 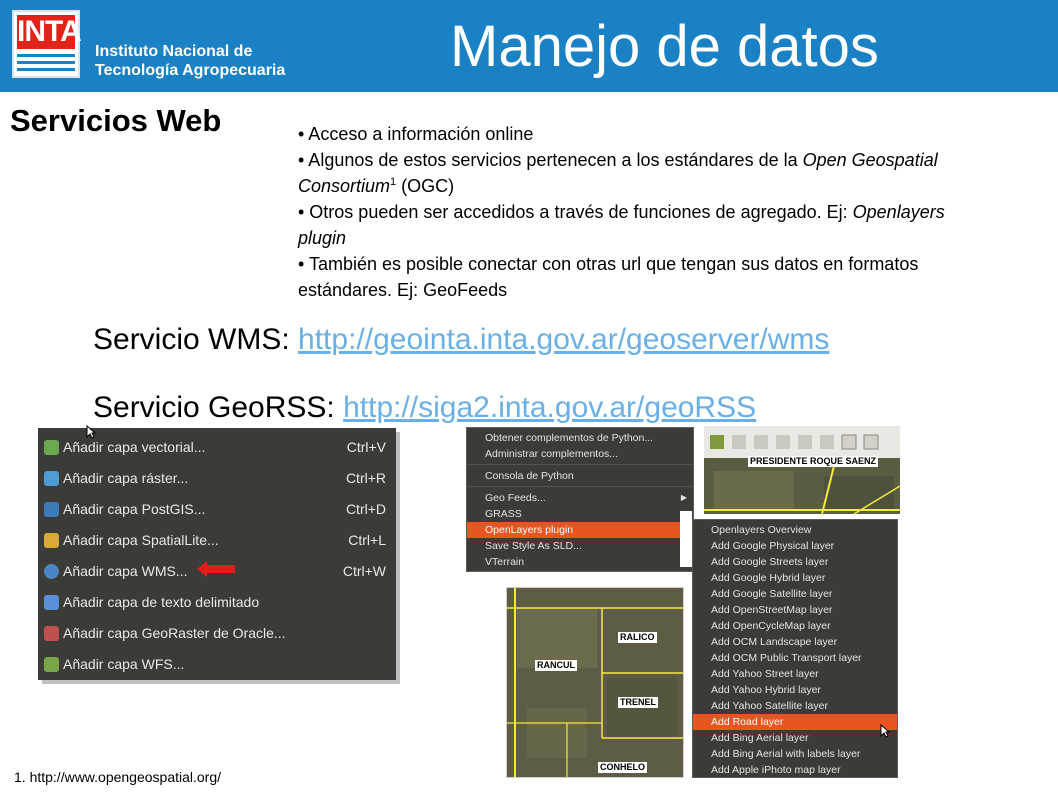 I want to click on menu-item-shortcut: Ctrl+D, so click(x=365, y=509).